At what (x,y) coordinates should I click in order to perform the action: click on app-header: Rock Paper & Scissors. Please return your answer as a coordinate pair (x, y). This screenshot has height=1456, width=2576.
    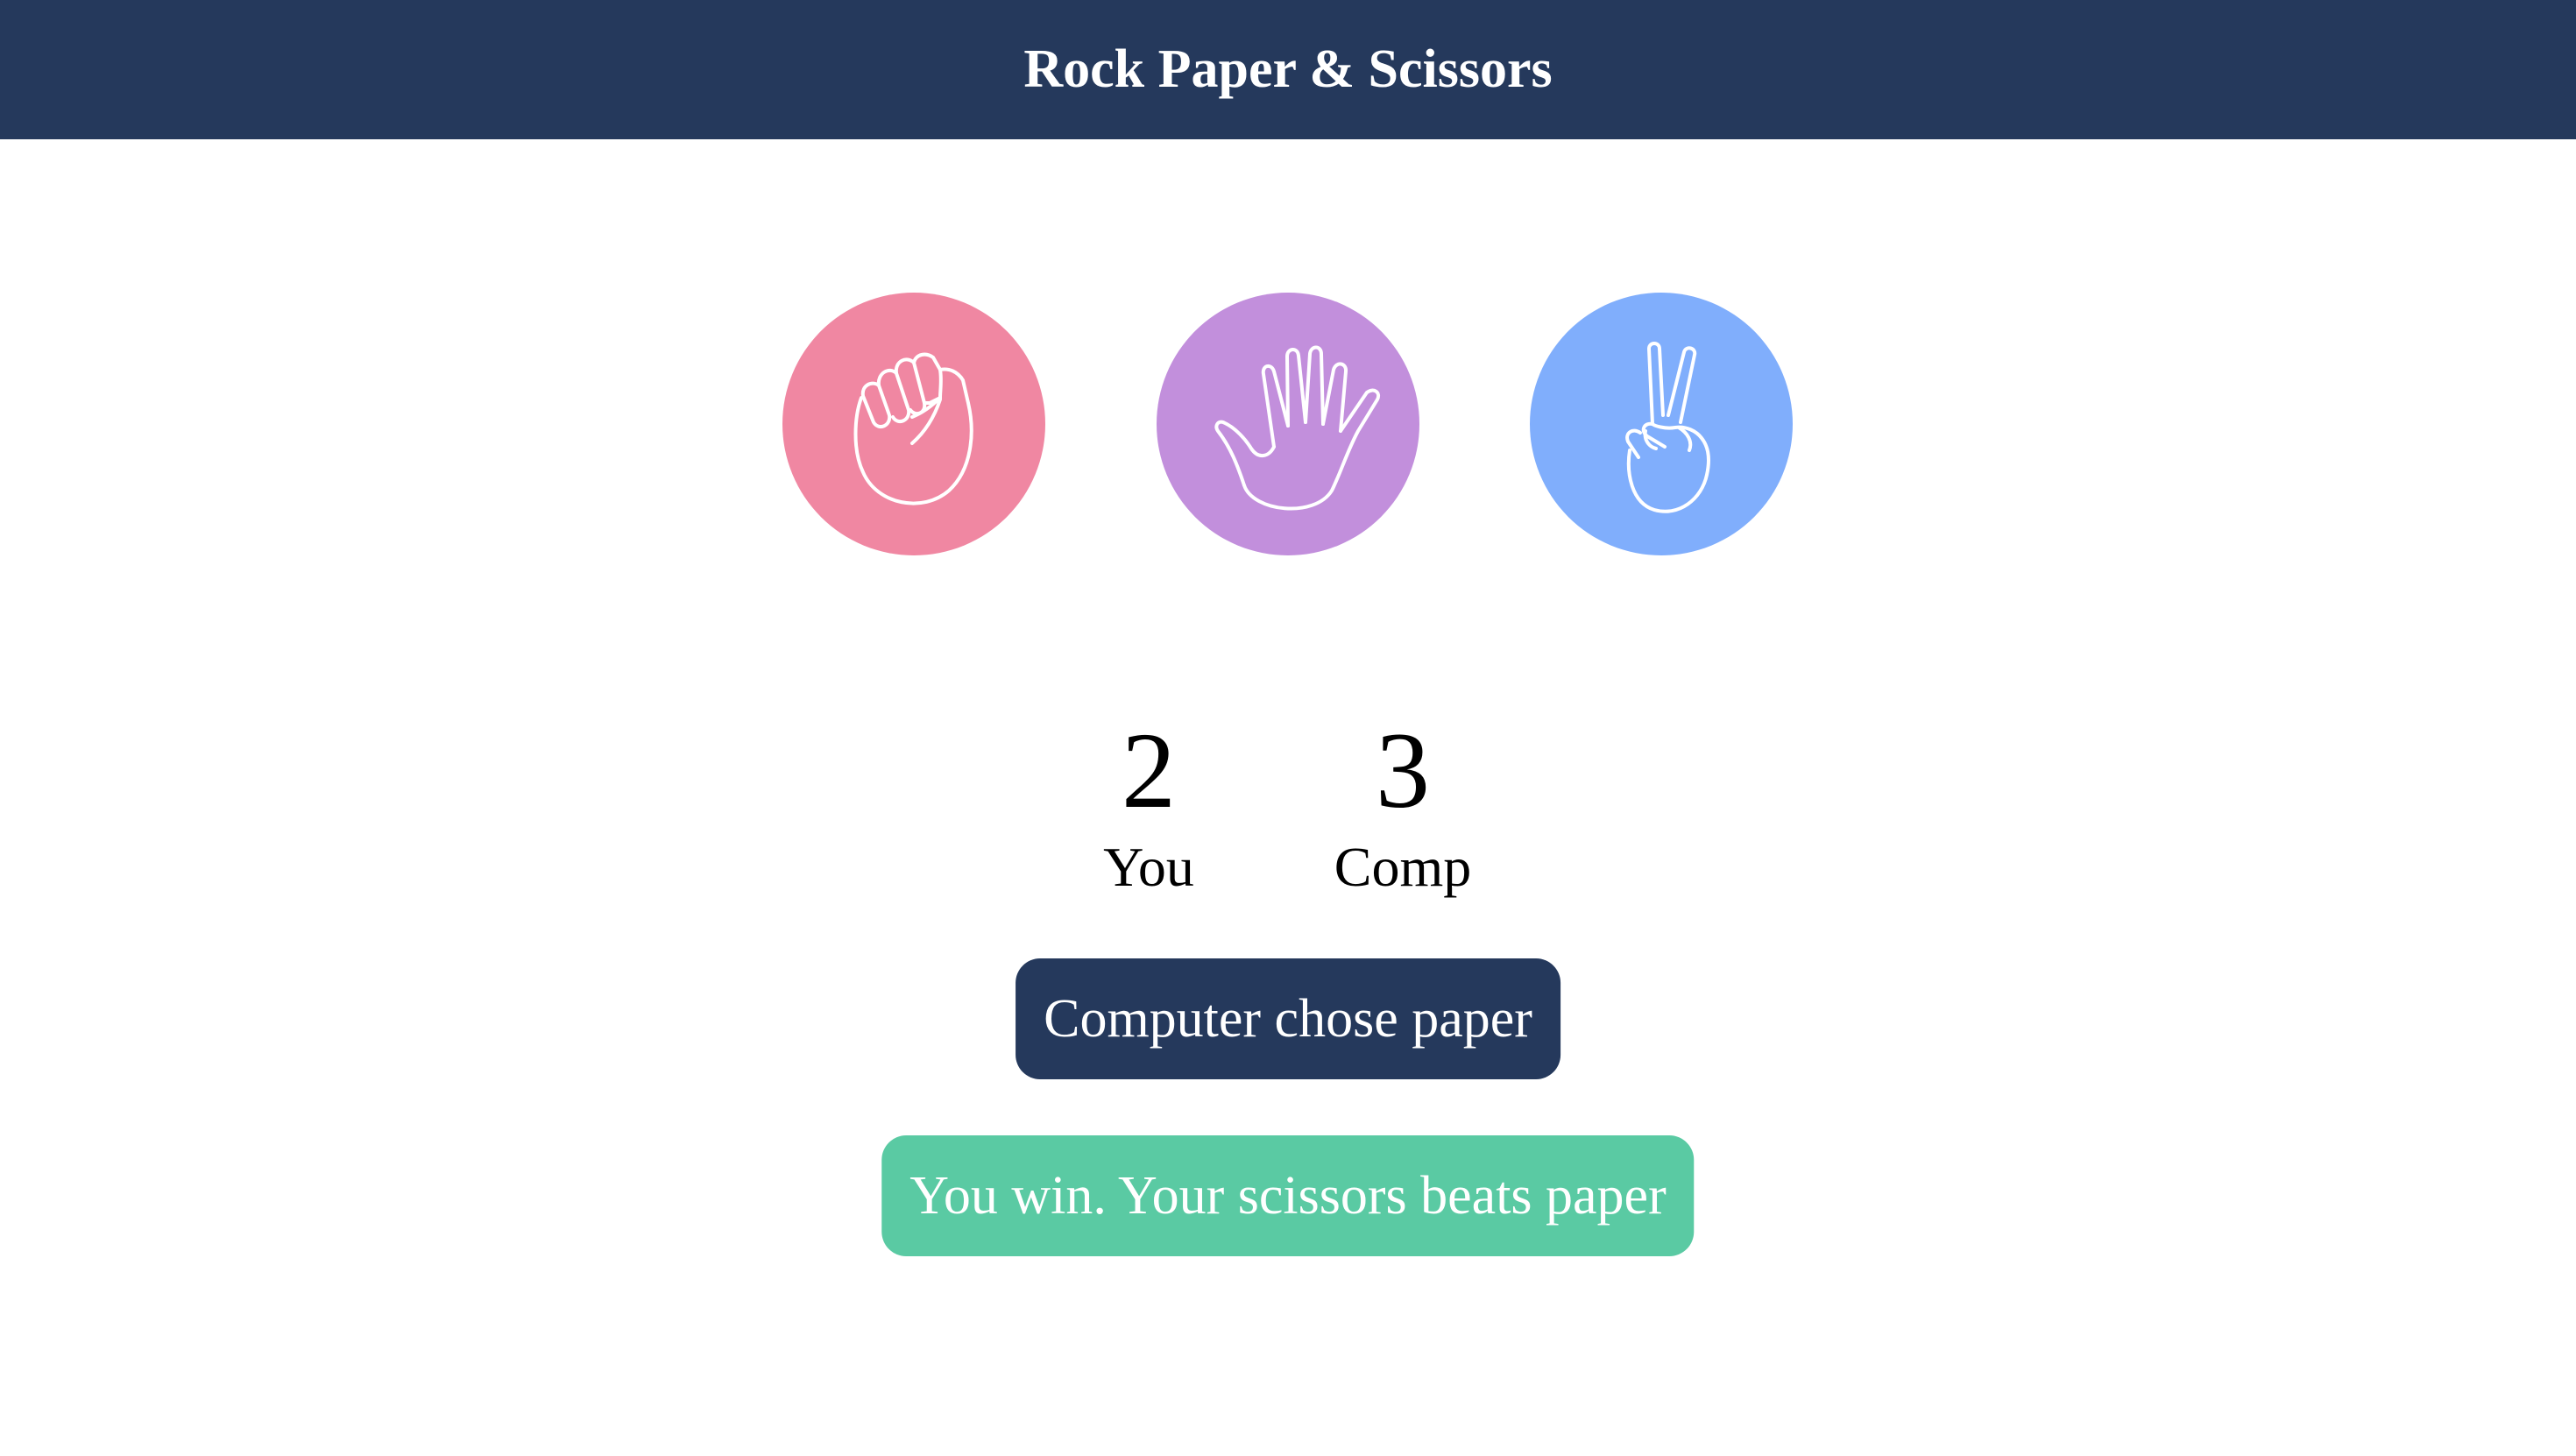
    Looking at the image, I should click on (1288, 69).